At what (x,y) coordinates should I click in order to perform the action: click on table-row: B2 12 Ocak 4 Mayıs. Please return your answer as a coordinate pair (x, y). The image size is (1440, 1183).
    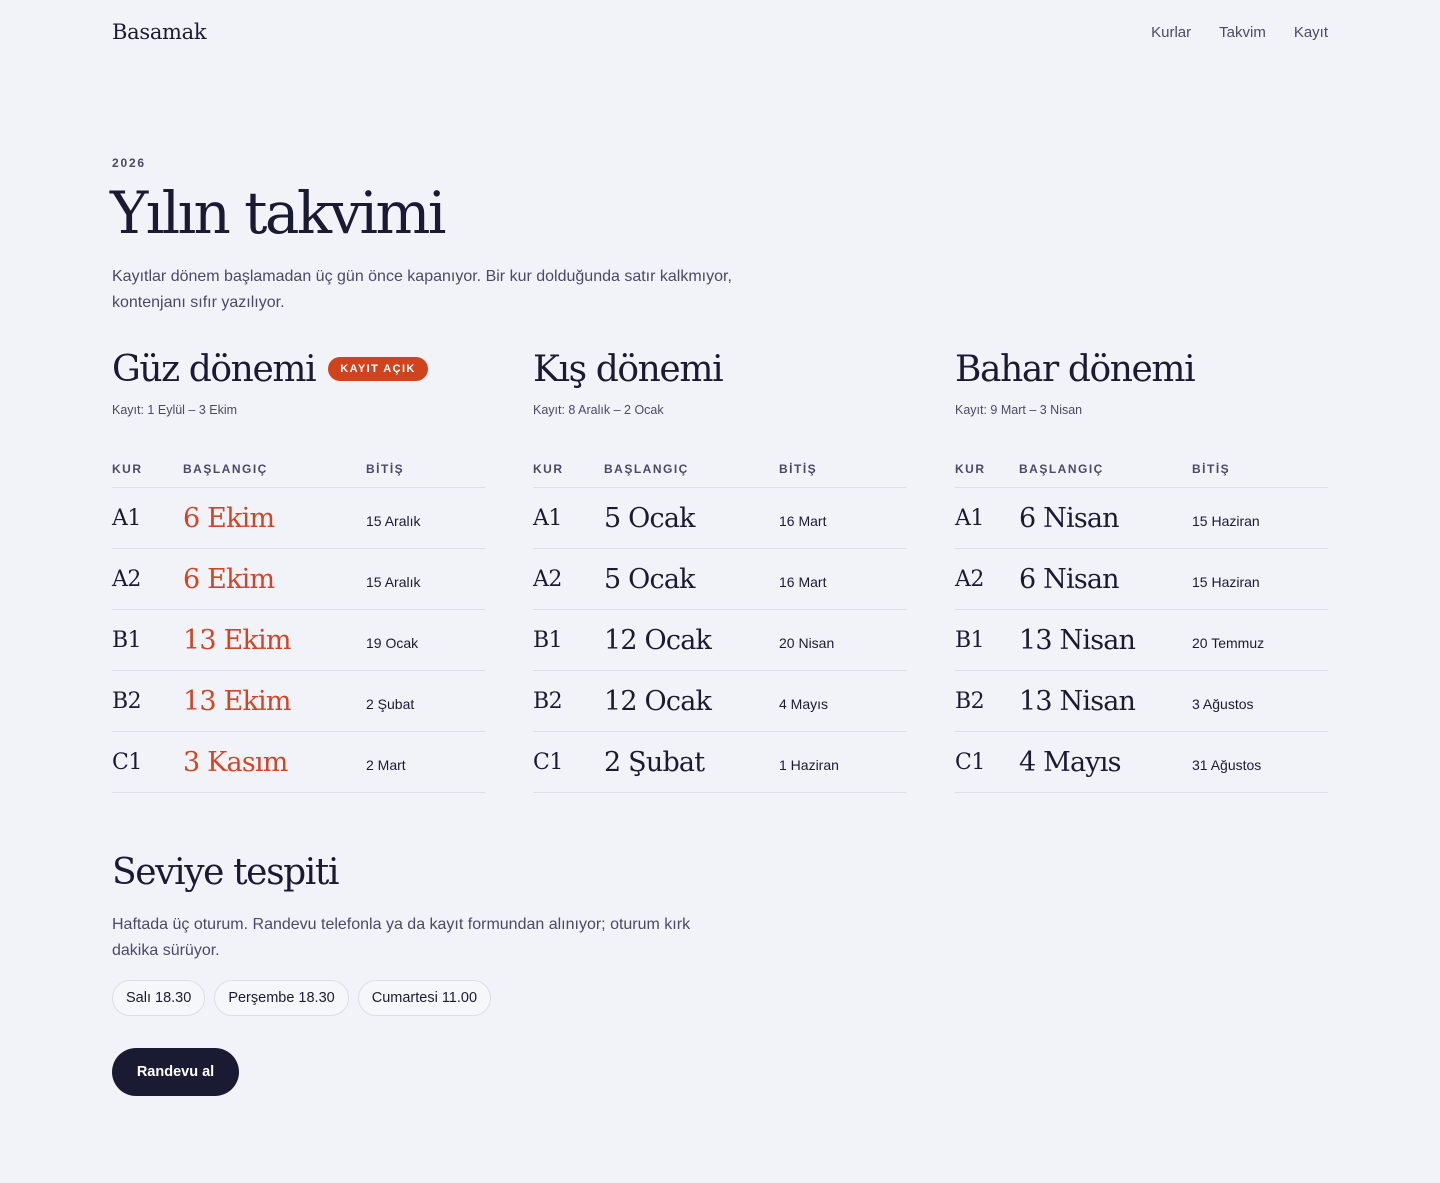
    Looking at the image, I should click on (719, 701).